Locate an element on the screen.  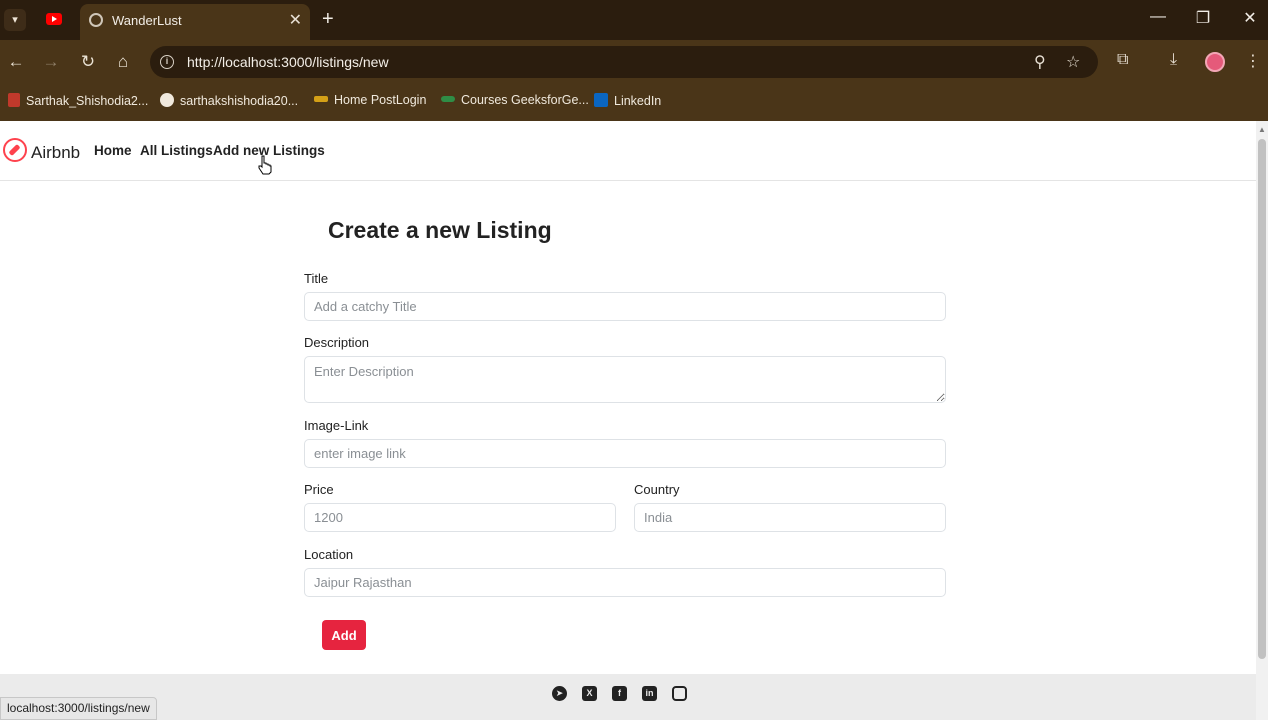
price-label: Price is located at coordinates (319, 489).